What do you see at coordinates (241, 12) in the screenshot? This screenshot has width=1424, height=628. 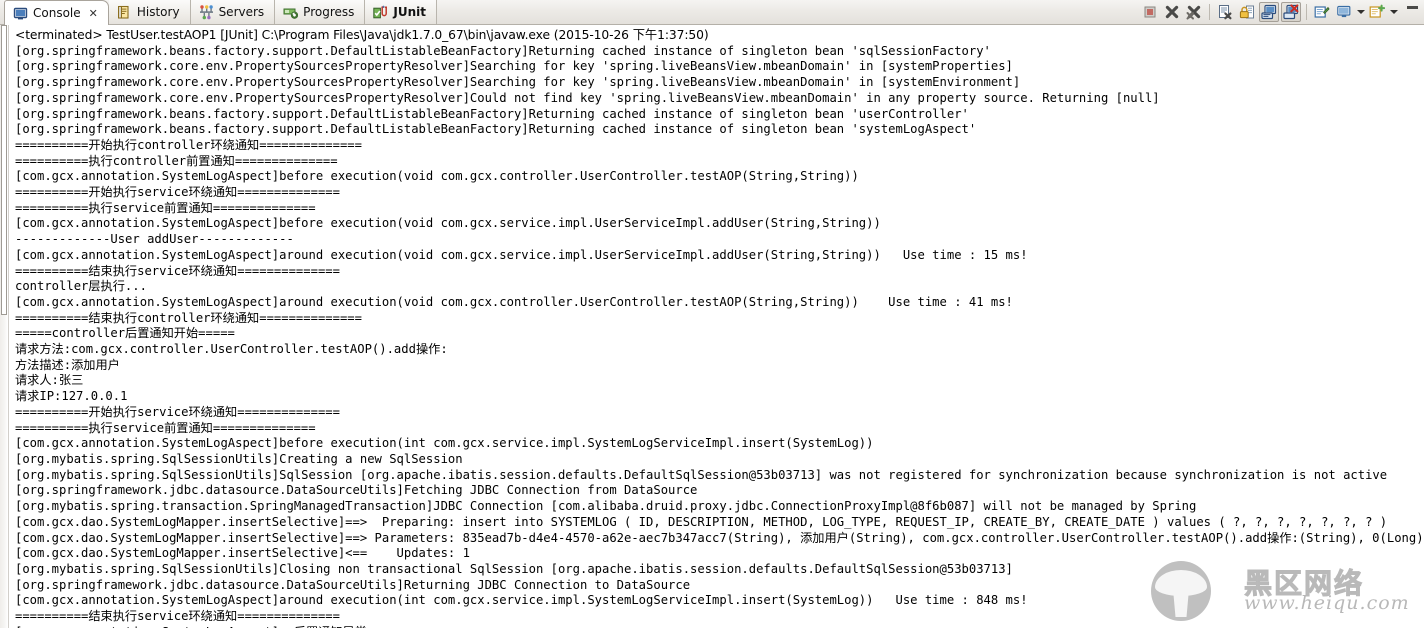 I see `tab-servers-label: Servers` at bounding box center [241, 12].